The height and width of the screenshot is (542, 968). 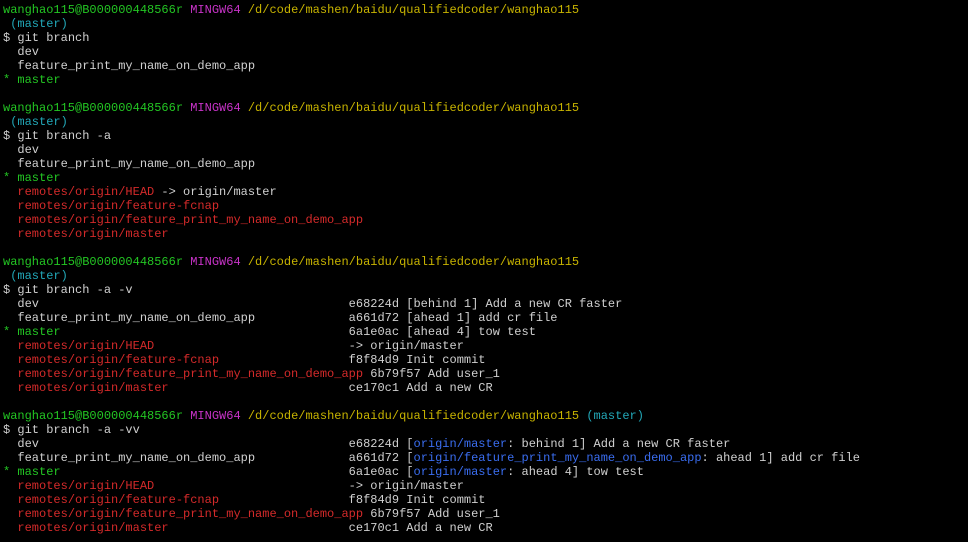 I want to click on command-text: git branch -a, so click(x=64, y=136).